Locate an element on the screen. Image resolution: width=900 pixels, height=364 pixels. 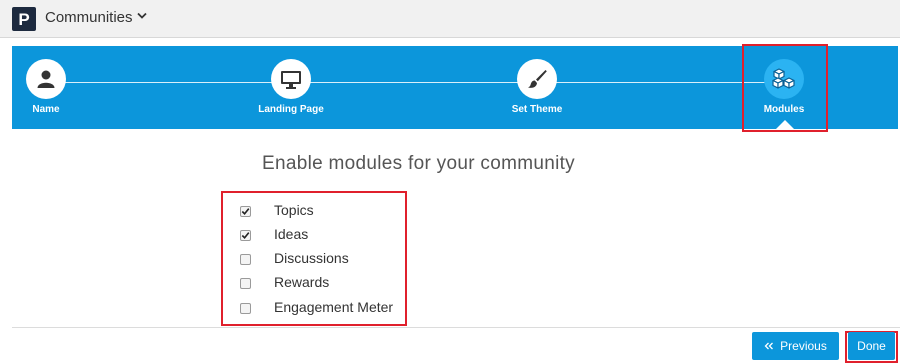
module-topics-checkbox is located at coordinates (245, 211).